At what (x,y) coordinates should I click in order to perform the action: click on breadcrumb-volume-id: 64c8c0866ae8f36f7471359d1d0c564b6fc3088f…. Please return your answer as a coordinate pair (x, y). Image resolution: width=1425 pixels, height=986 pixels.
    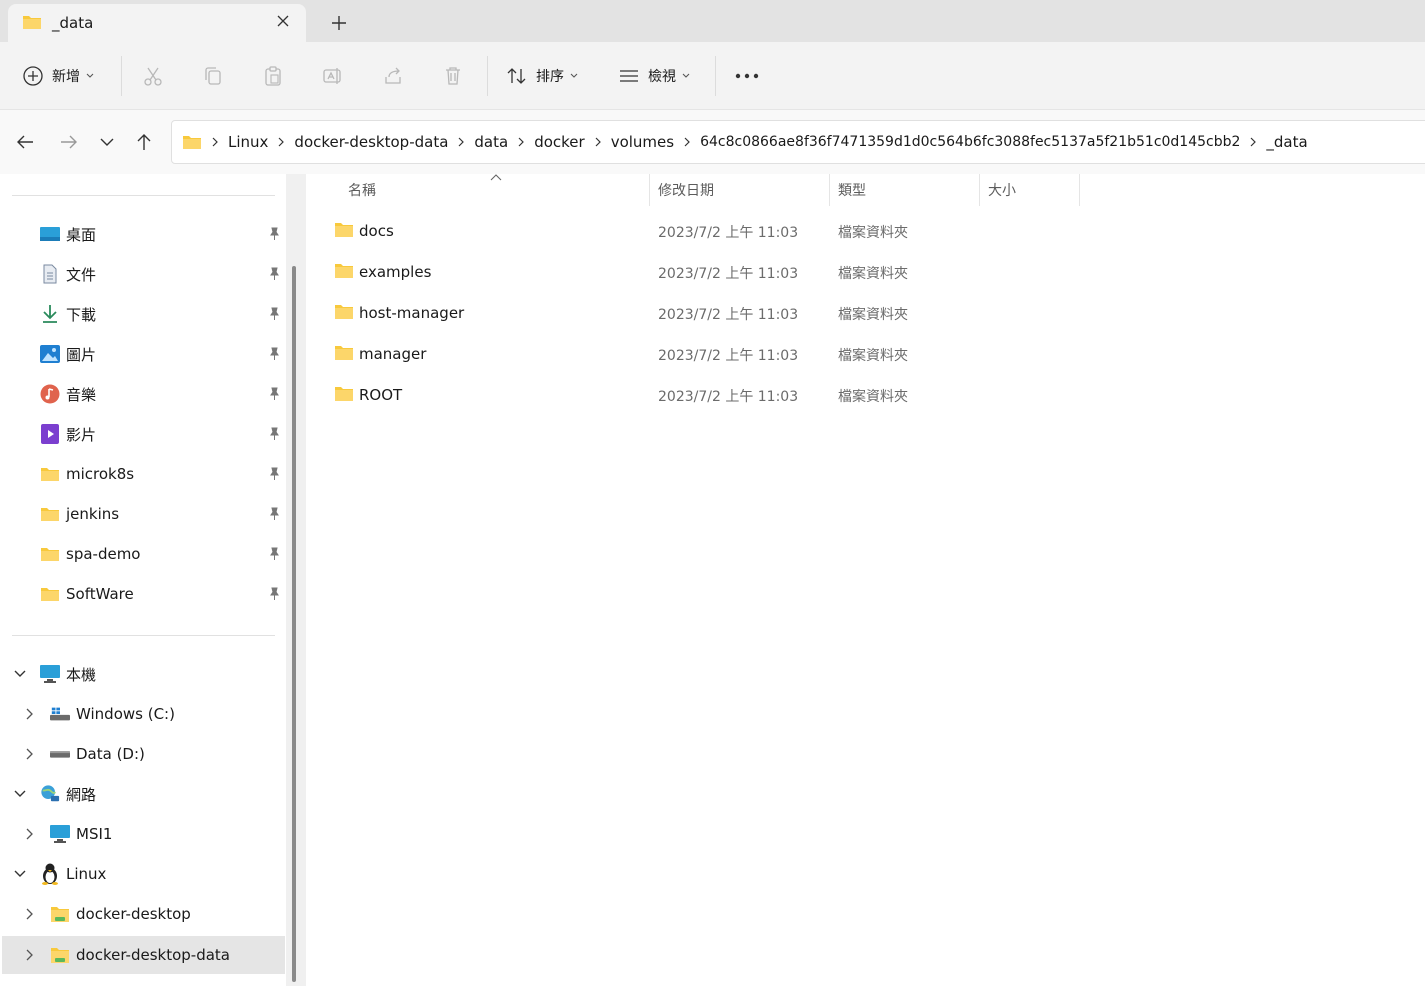
    Looking at the image, I should click on (970, 142).